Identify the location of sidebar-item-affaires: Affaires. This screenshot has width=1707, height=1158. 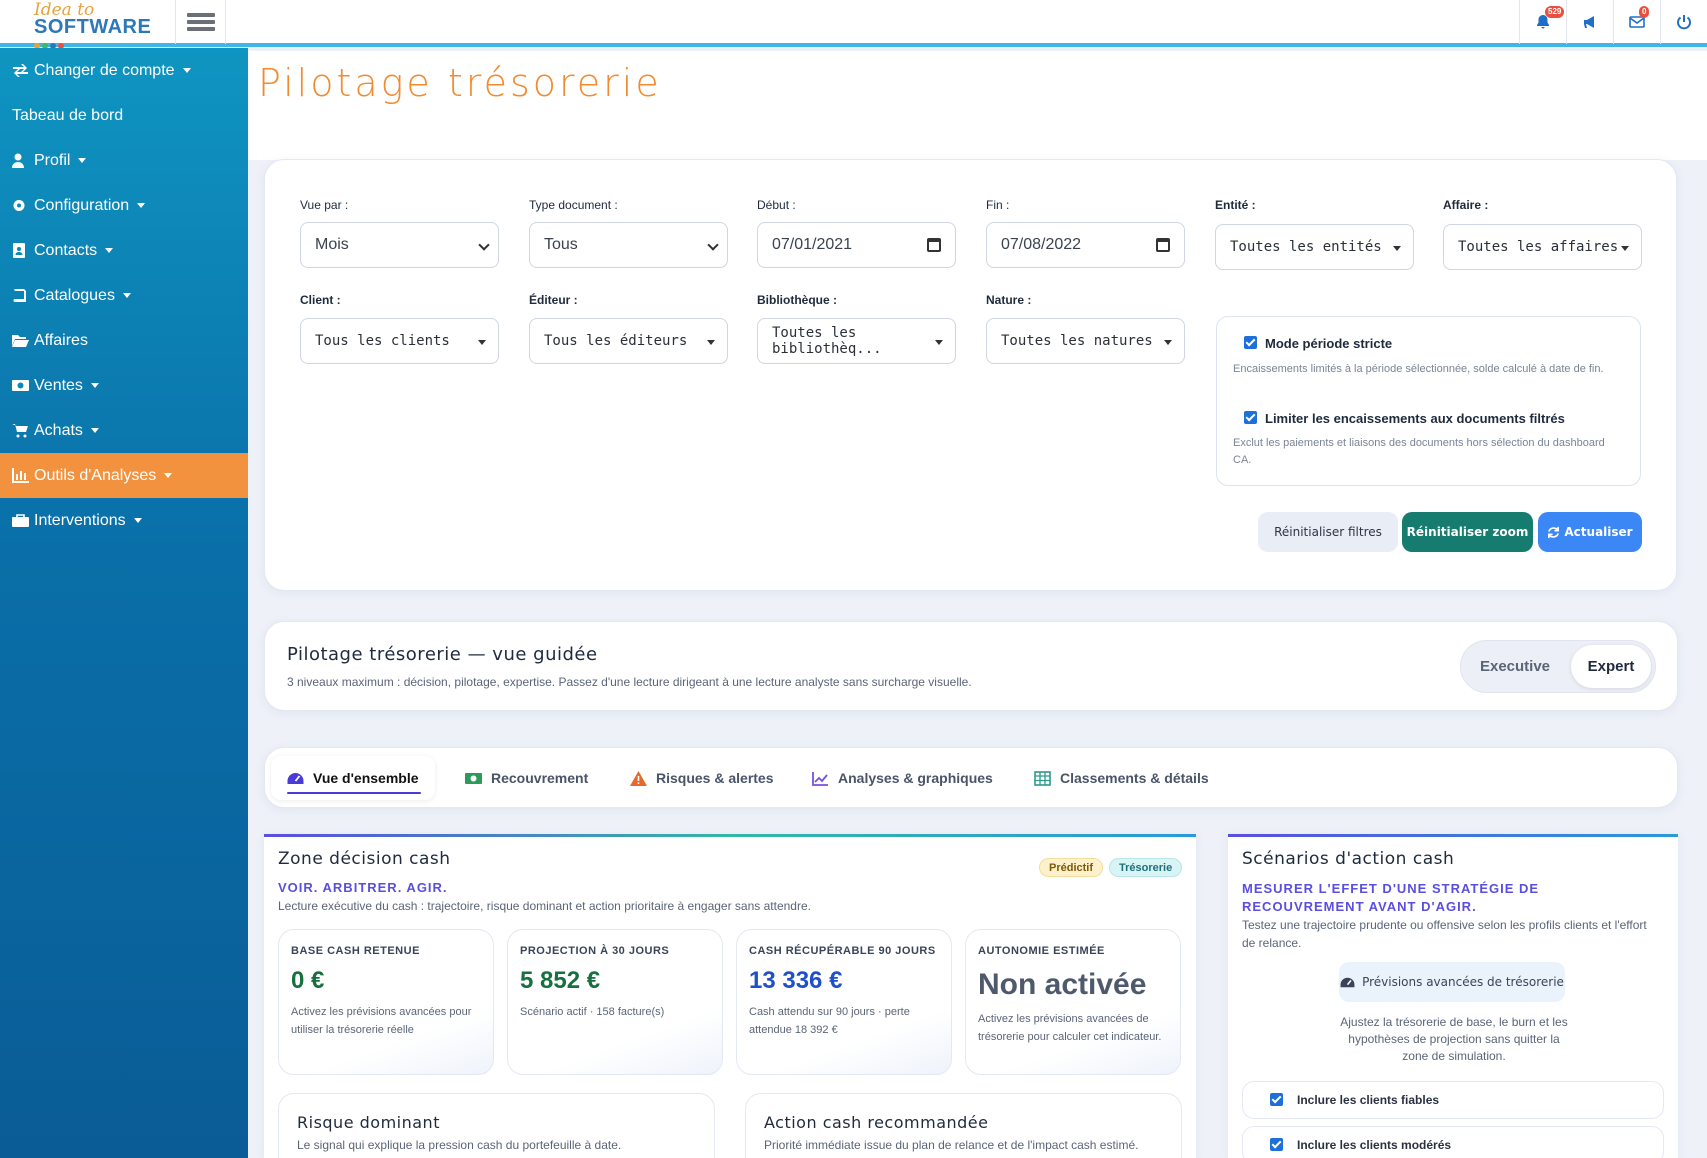
(124, 340).